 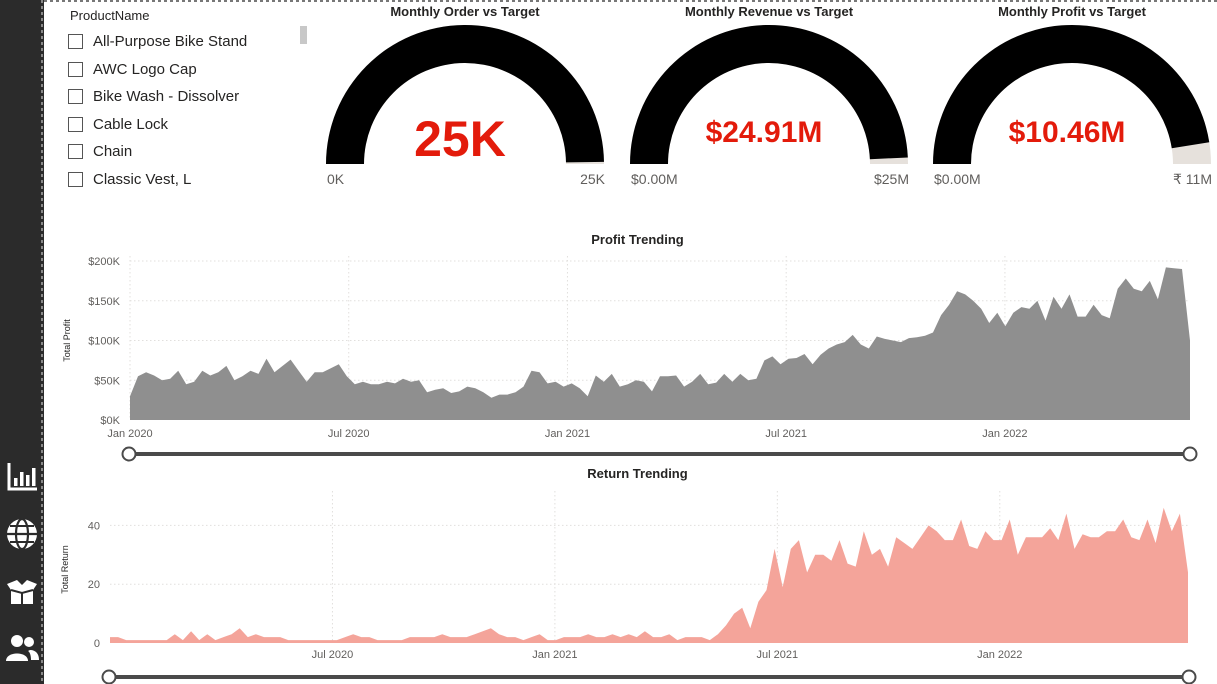 I want to click on slicer-item: Classic Vest, L, so click(x=157, y=180).